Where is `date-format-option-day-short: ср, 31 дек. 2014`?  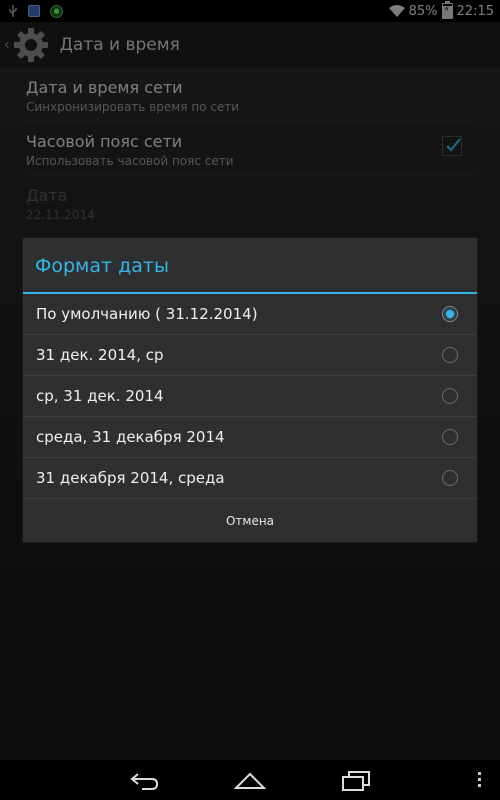 date-format-option-day-short: ср, 31 дек. 2014 is located at coordinates (250, 396).